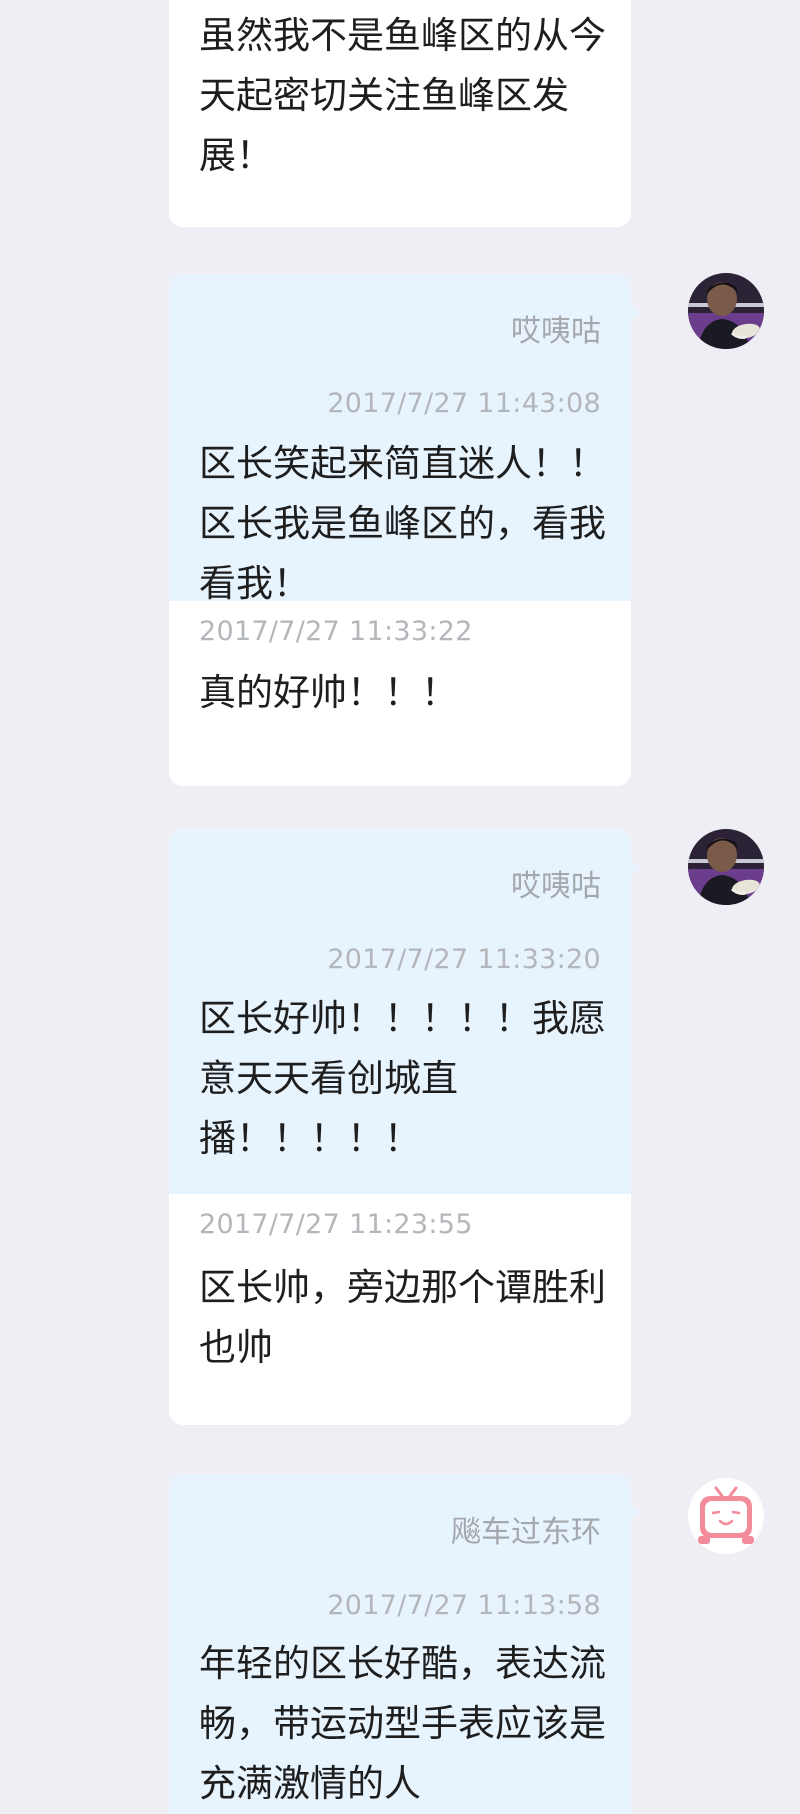 The height and width of the screenshot is (1814, 800). Describe the element at coordinates (464, 403) in the screenshot. I see `comment-time: 2017/7/27 11:43:08` at that location.